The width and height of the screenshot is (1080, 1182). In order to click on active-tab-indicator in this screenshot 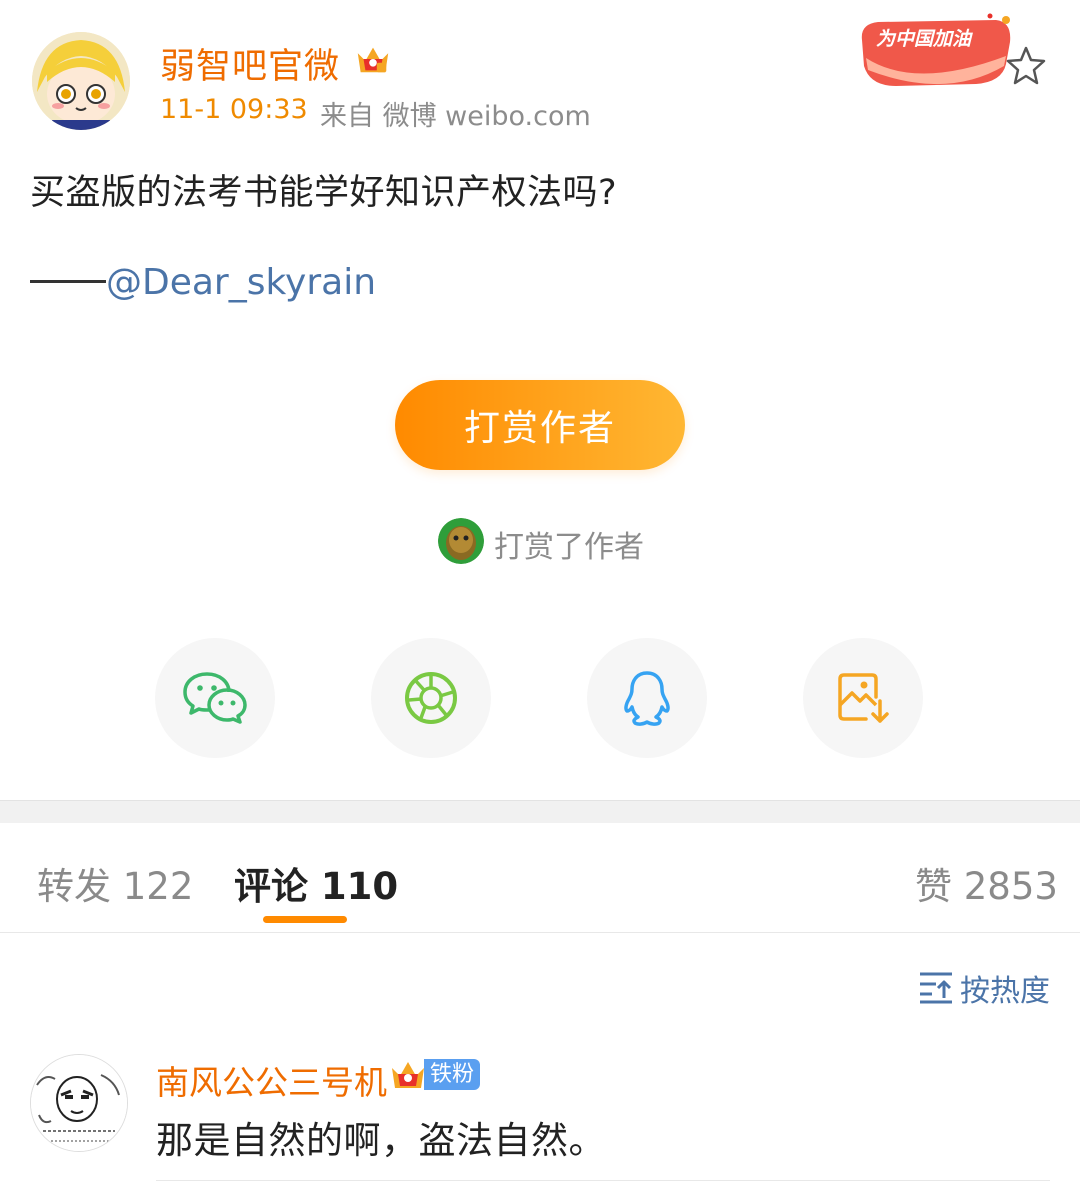, I will do `click(305, 919)`.